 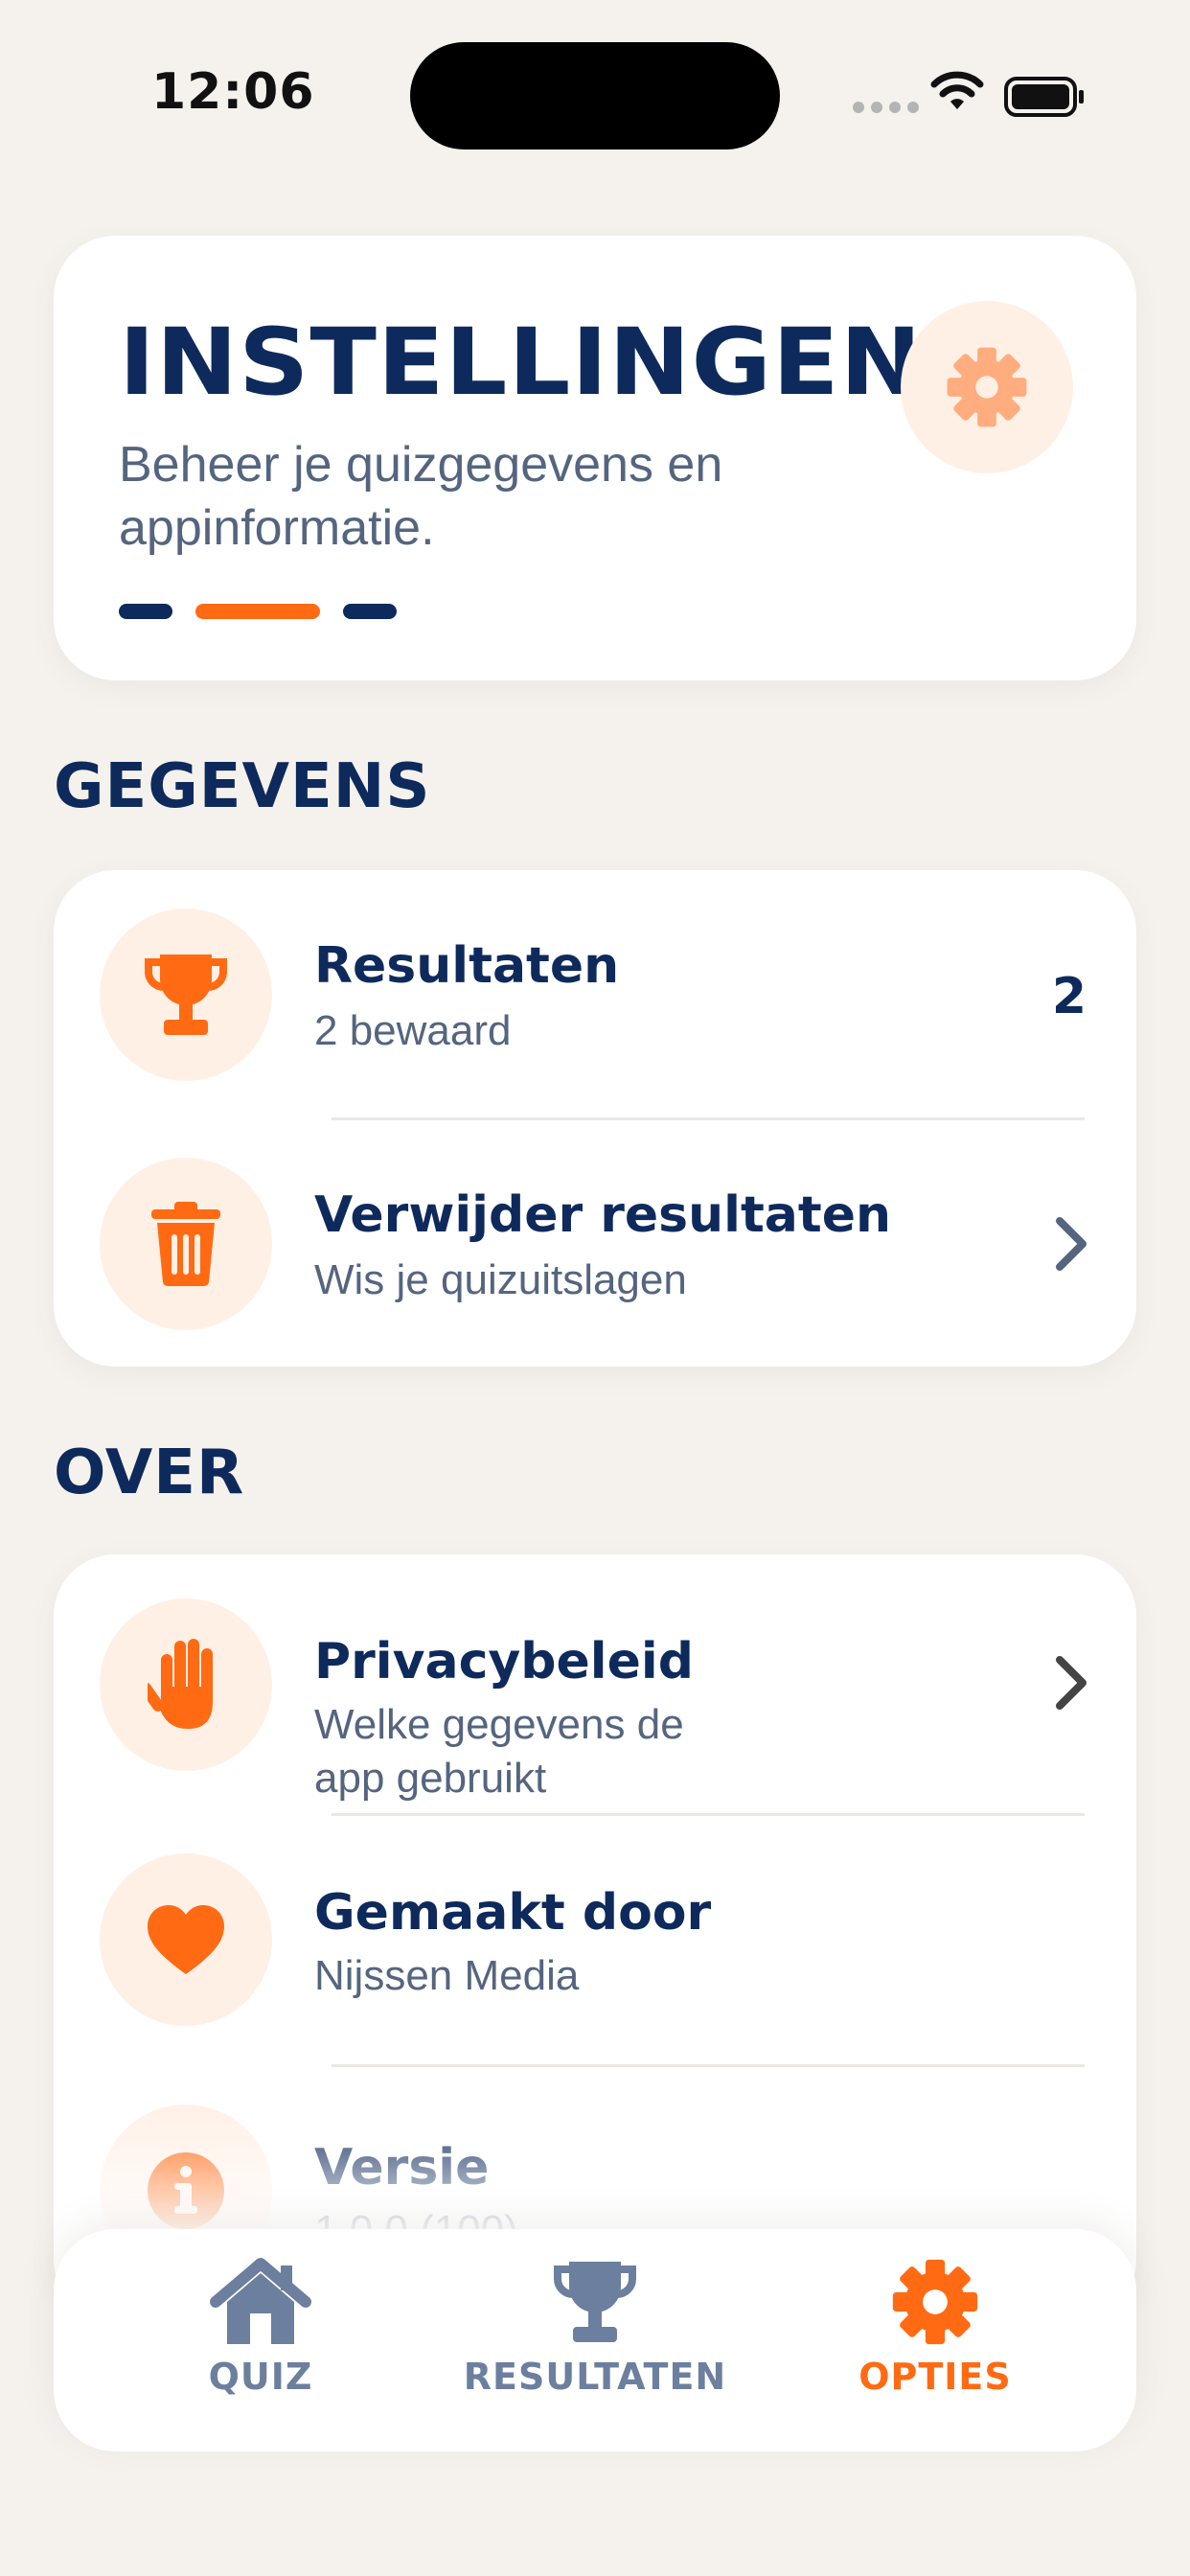 I want to click on page-title: INSTELLINGEN, so click(x=521, y=362).